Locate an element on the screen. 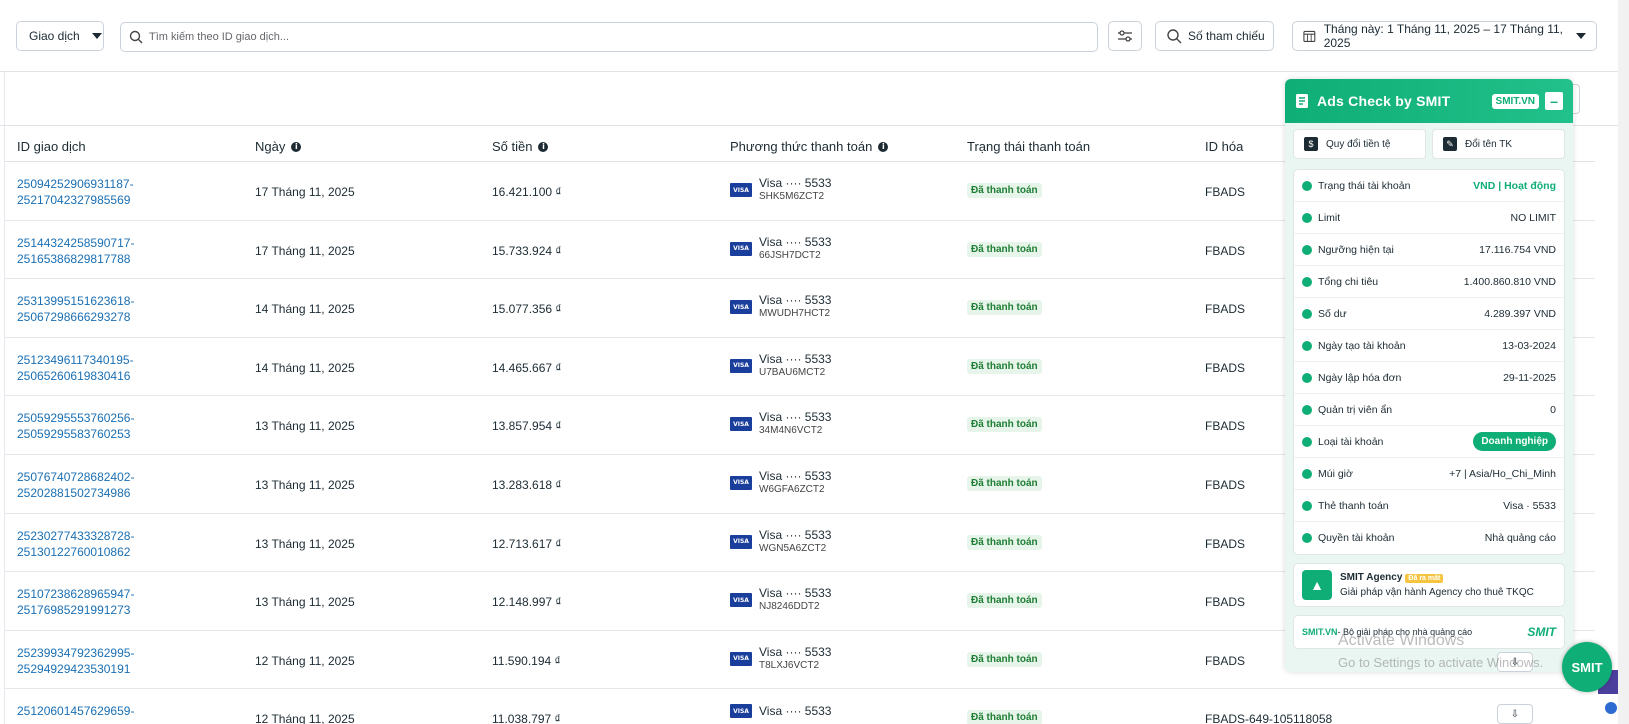 Image resolution: width=1629 pixels, height=724 pixels. smitvn-badge: SMIT.VN is located at coordinates (1515, 101).